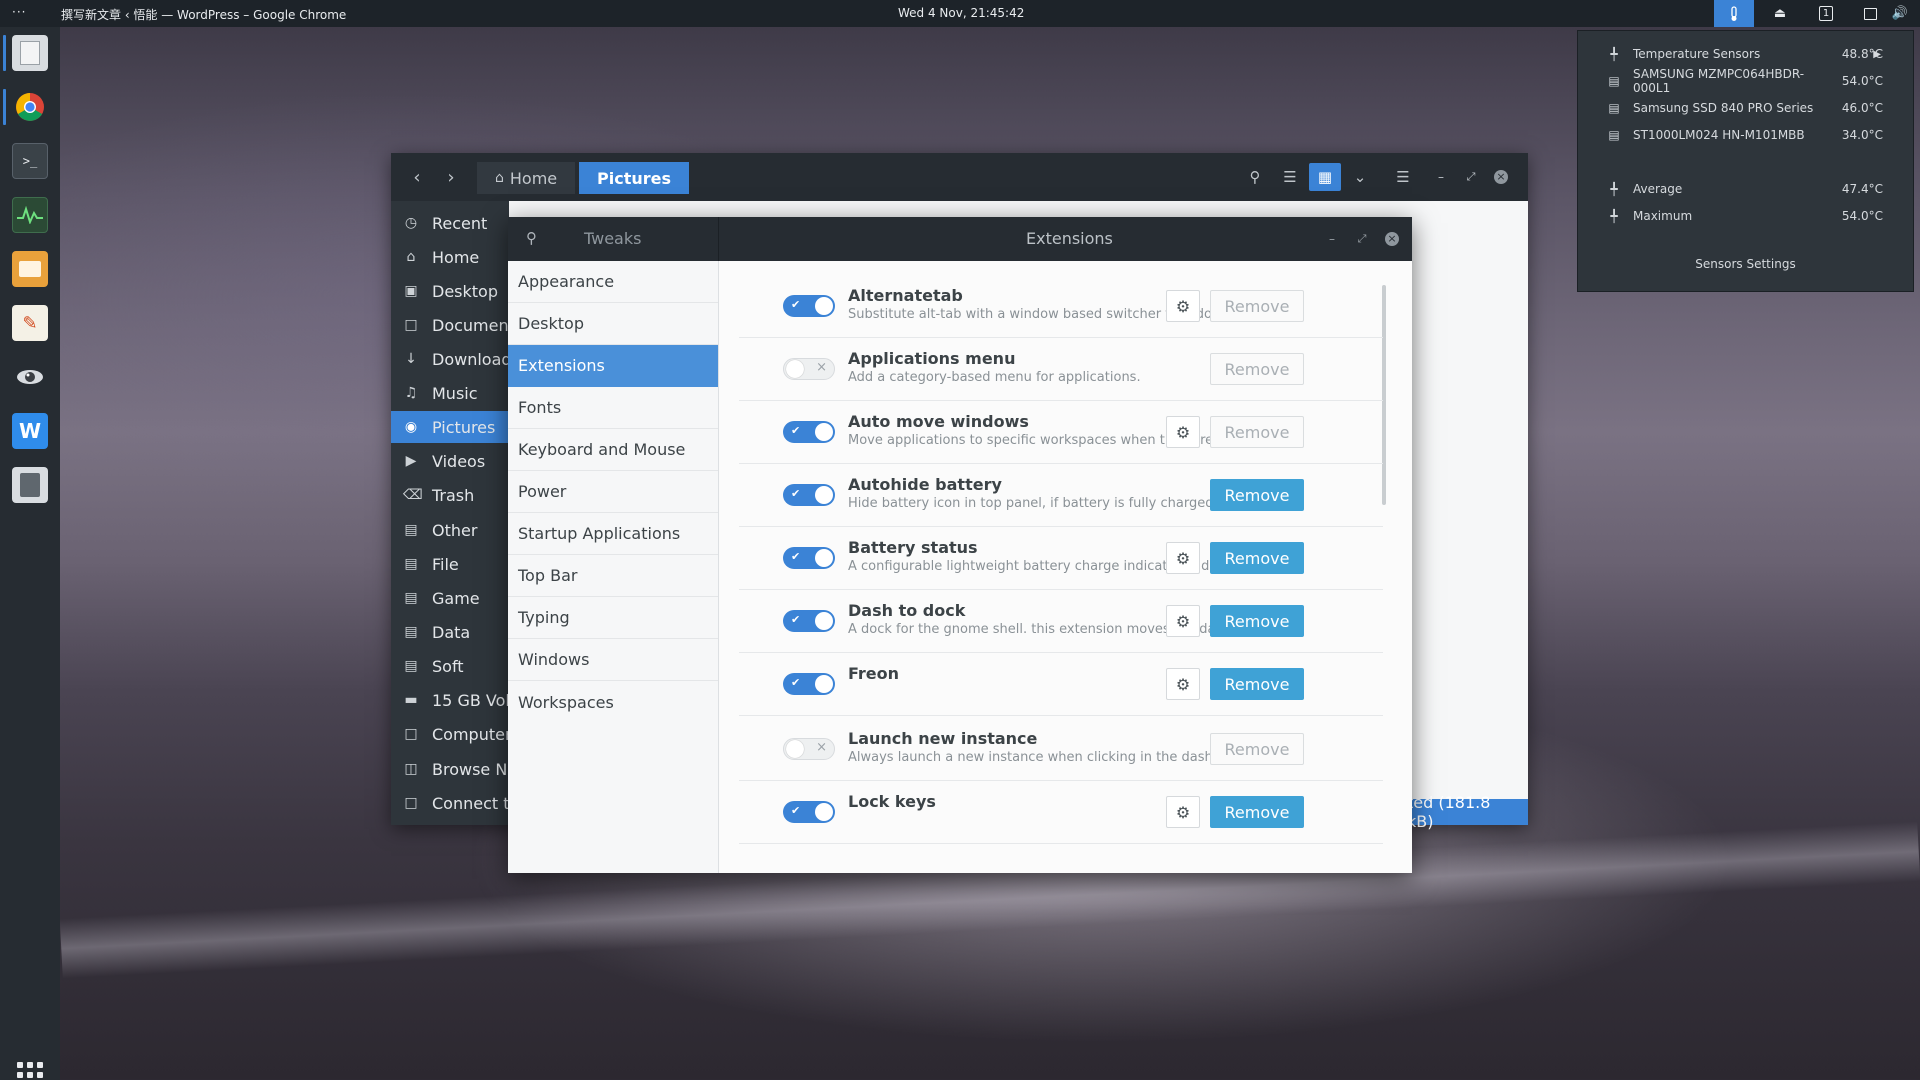  Describe the element at coordinates (450, 461) in the screenshot. I see `sidebar-item-videos: ▶ Videos` at that location.